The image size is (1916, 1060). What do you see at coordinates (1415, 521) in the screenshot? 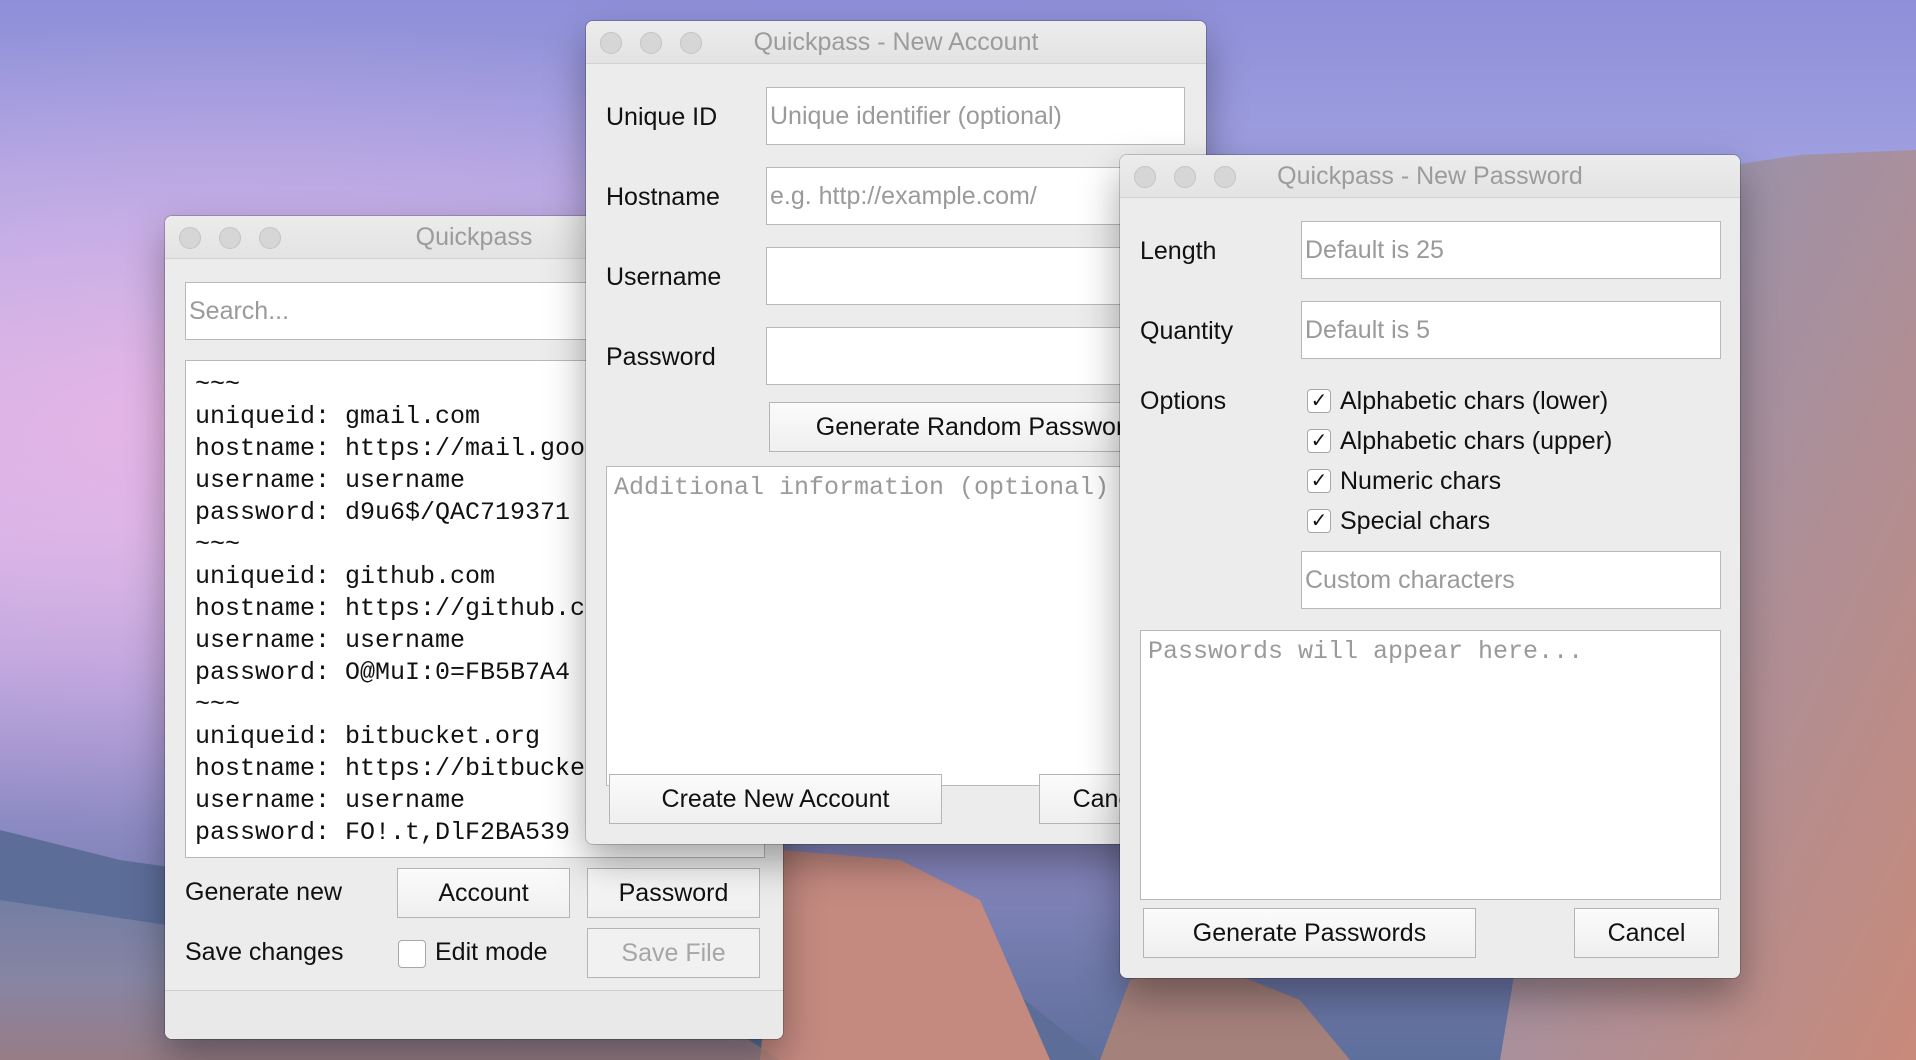
I see `option-label: Special chars` at bounding box center [1415, 521].